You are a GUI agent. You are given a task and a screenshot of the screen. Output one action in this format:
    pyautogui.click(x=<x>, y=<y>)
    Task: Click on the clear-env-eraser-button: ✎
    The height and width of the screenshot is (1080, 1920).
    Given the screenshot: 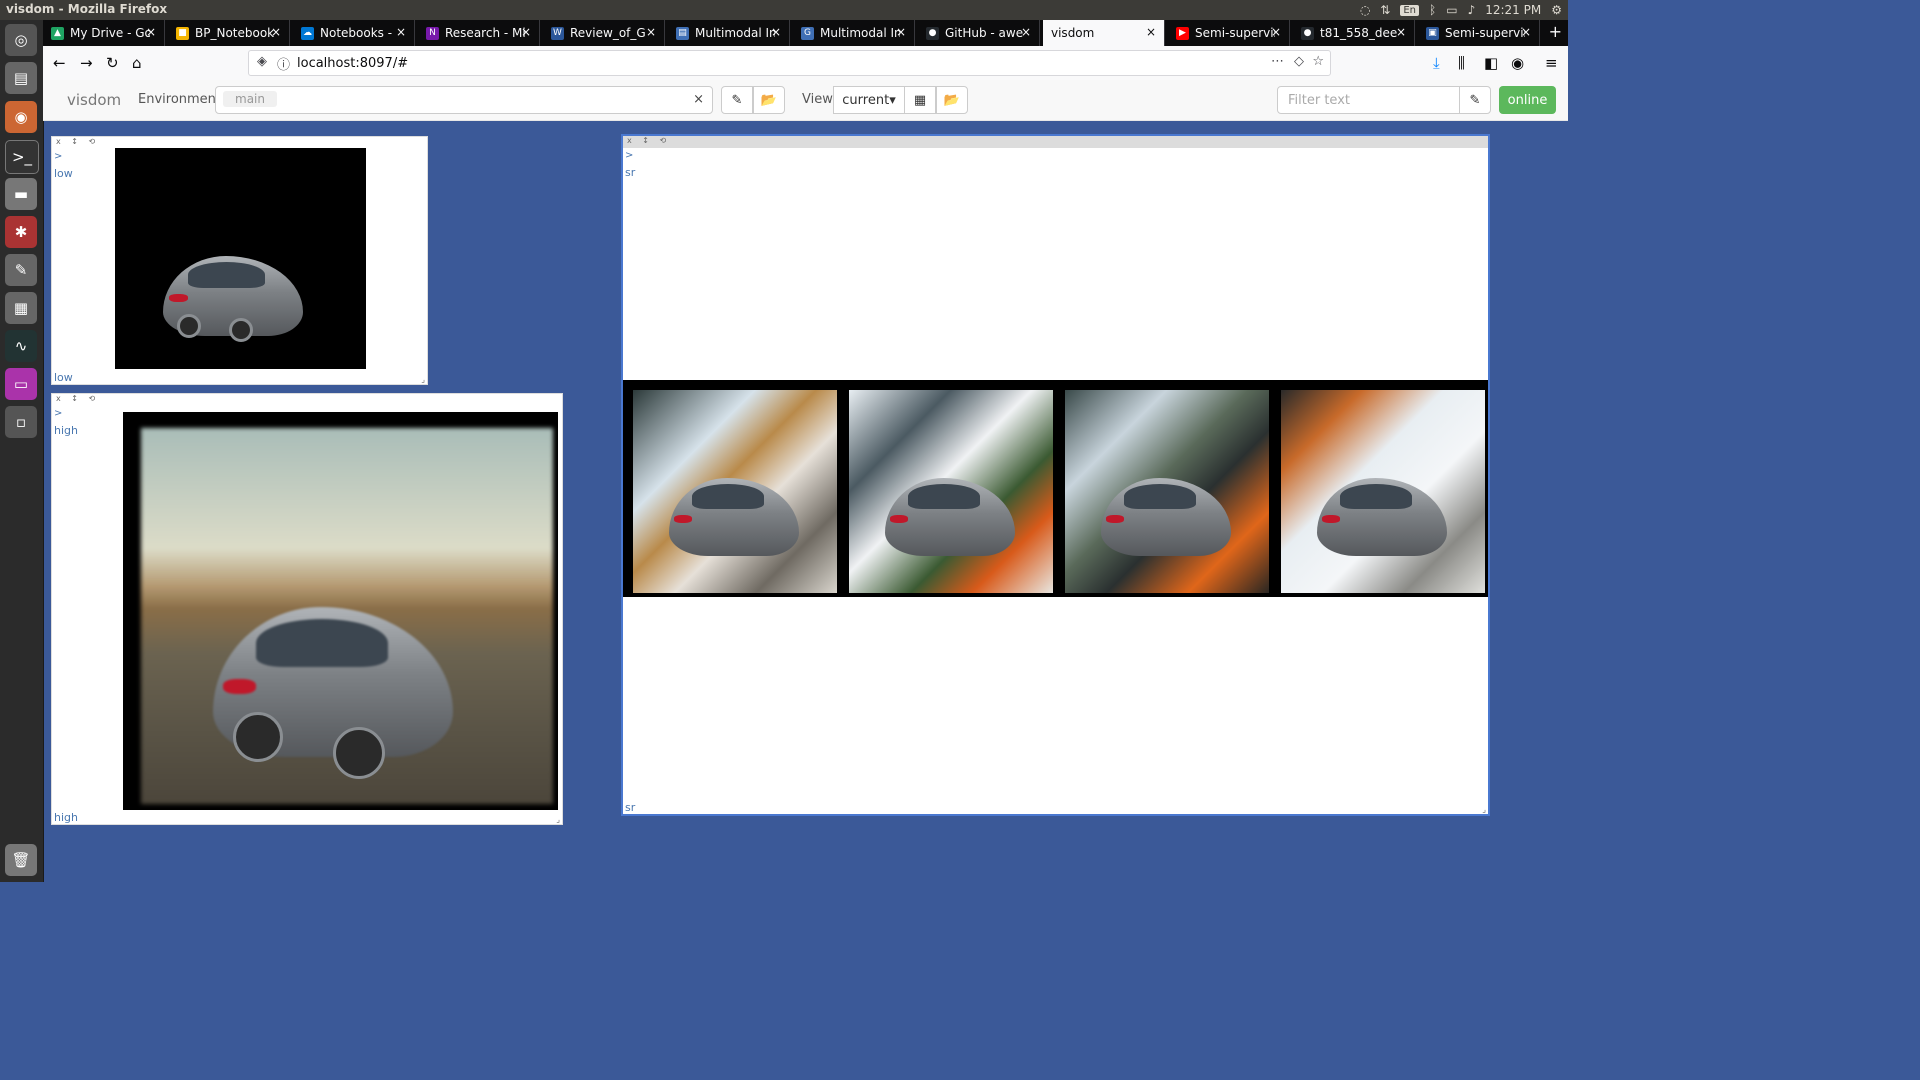 What is the action you would take?
    pyautogui.click(x=737, y=100)
    